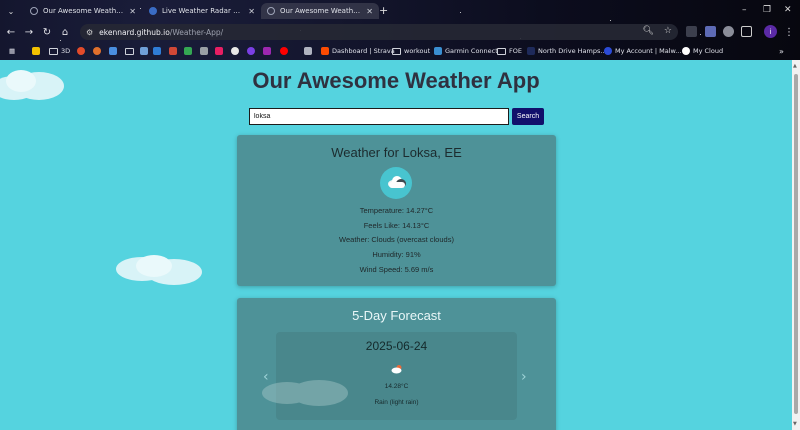 The height and width of the screenshot is (430, 800). Describe the element at coordinates (744, 10) in the screenshot. I see `minimize-icon: –` at that location.